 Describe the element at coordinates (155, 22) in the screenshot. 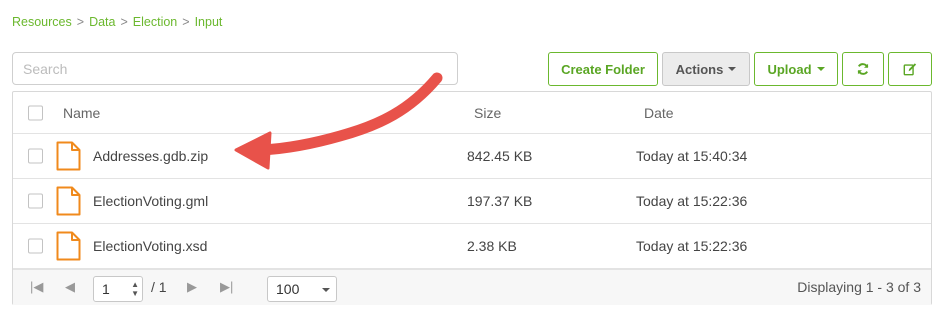

I see `breadcrumb-election: Election` at that location.